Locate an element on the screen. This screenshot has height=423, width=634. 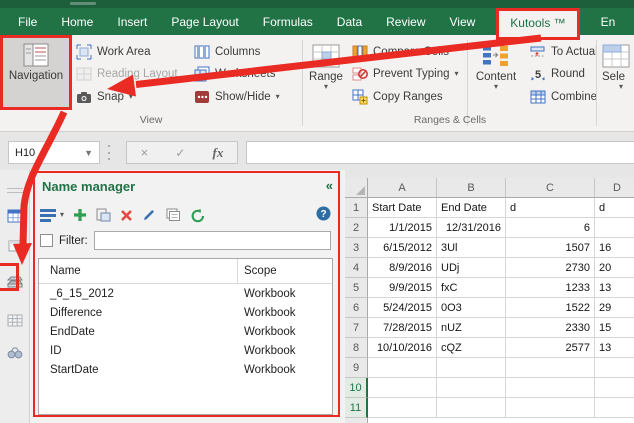
tab-review: Review is located at coordinates (405, 21).